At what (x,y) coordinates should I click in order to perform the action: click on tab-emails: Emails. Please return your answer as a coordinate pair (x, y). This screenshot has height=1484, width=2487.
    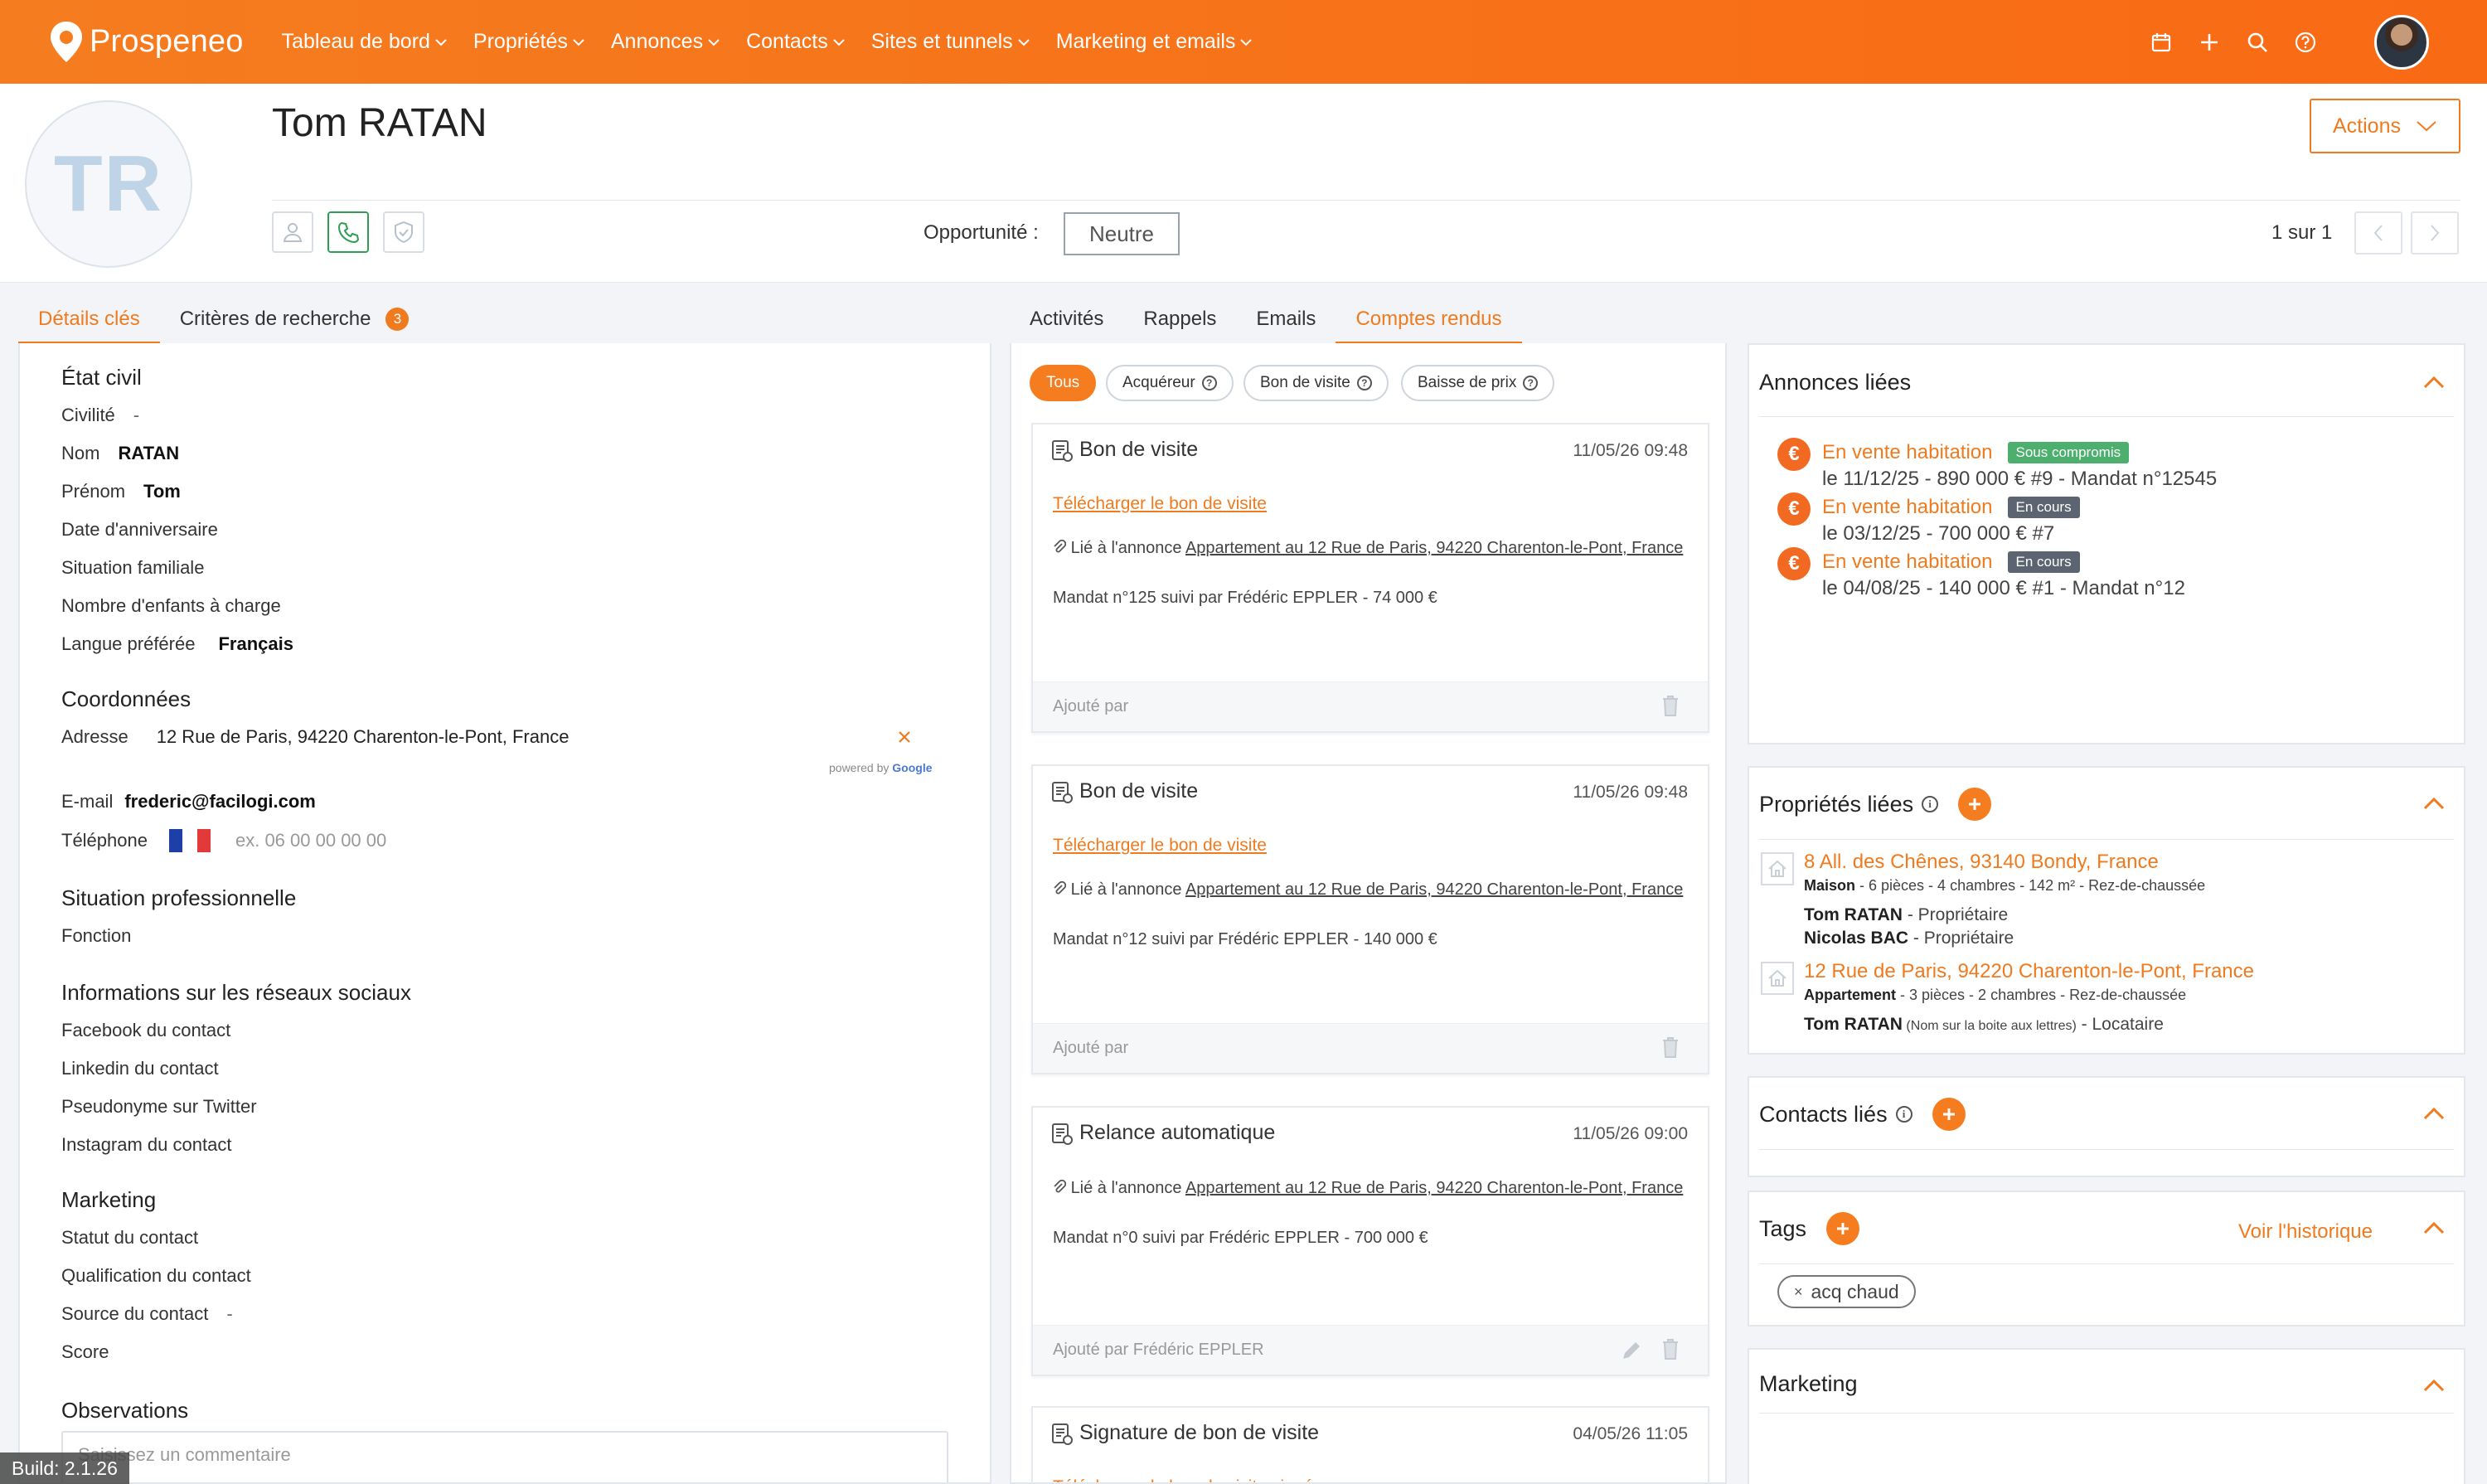
    Looking at the image, I should click on (1286, 319).